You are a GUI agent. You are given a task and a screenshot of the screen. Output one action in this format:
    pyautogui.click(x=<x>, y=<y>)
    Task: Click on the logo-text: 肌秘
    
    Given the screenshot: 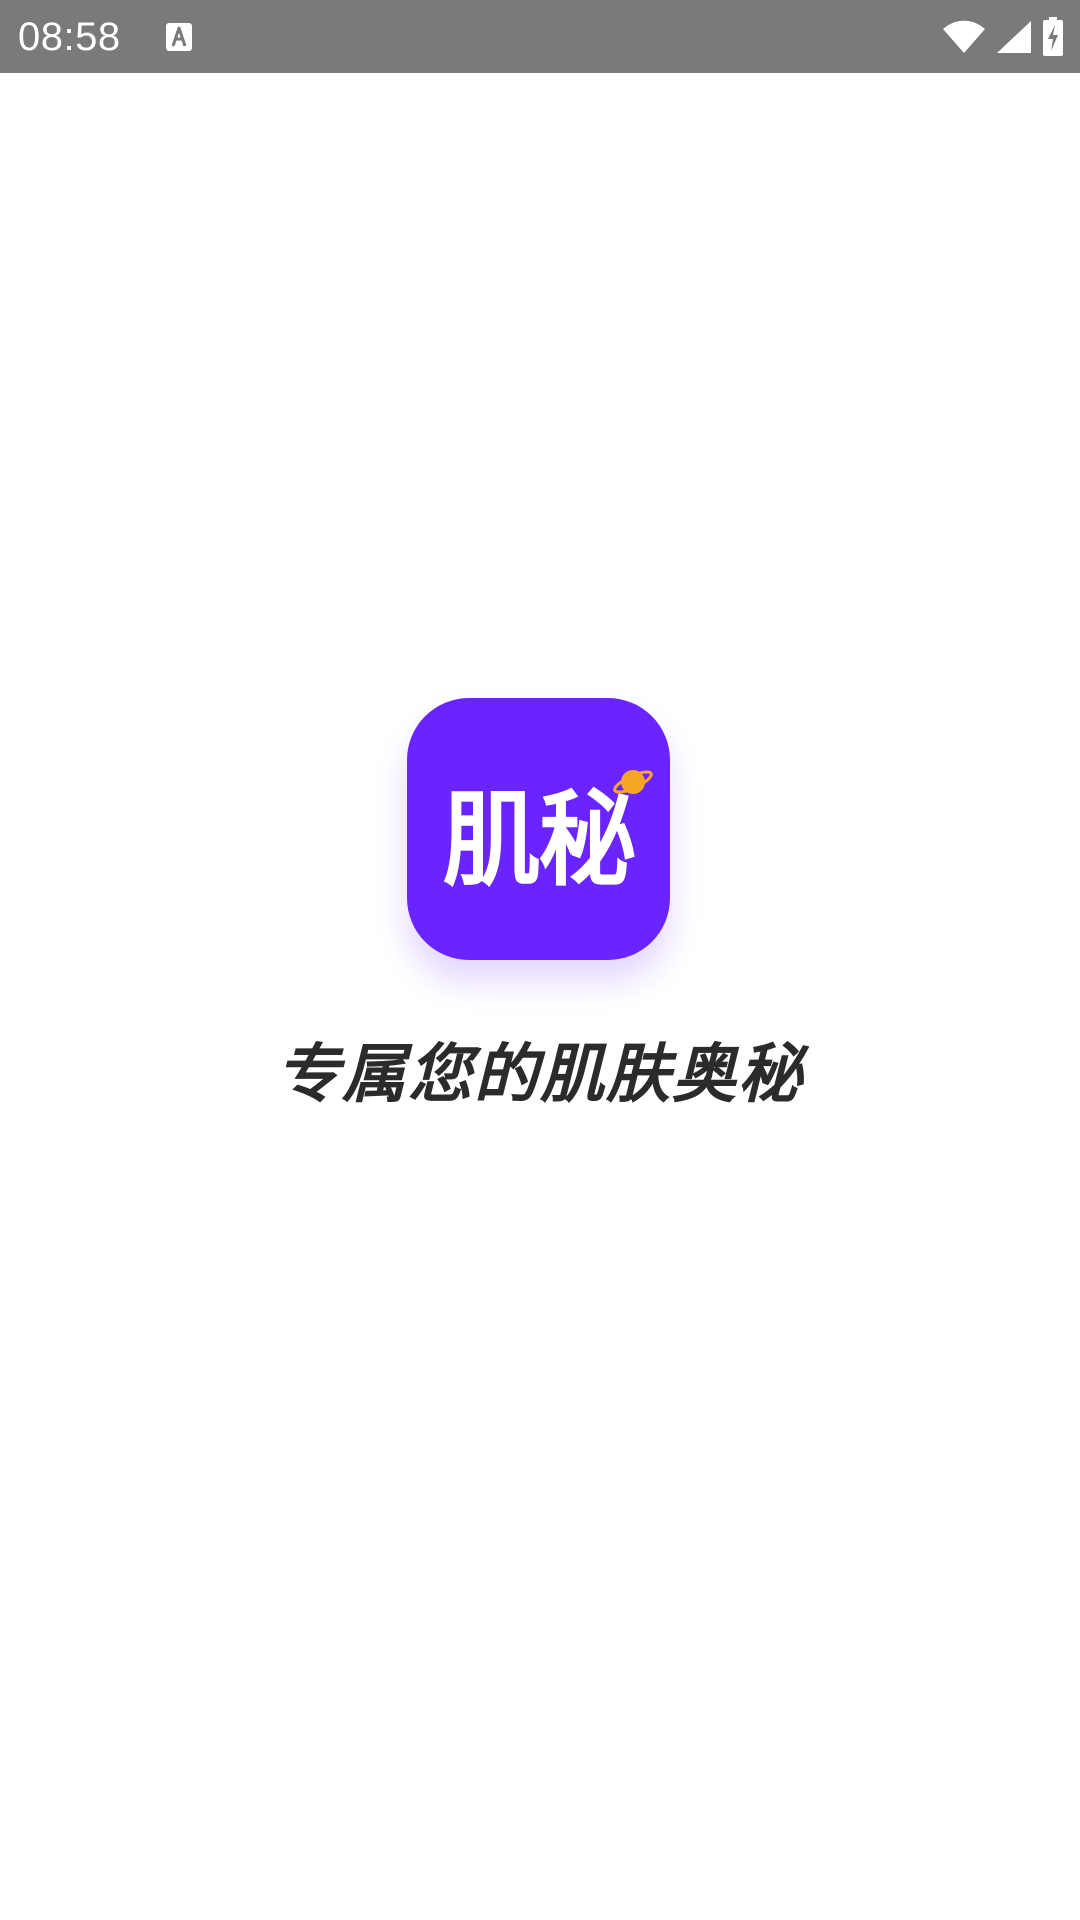 What is the action you would take?
    pyautogui.click(x=539, y=841)
    